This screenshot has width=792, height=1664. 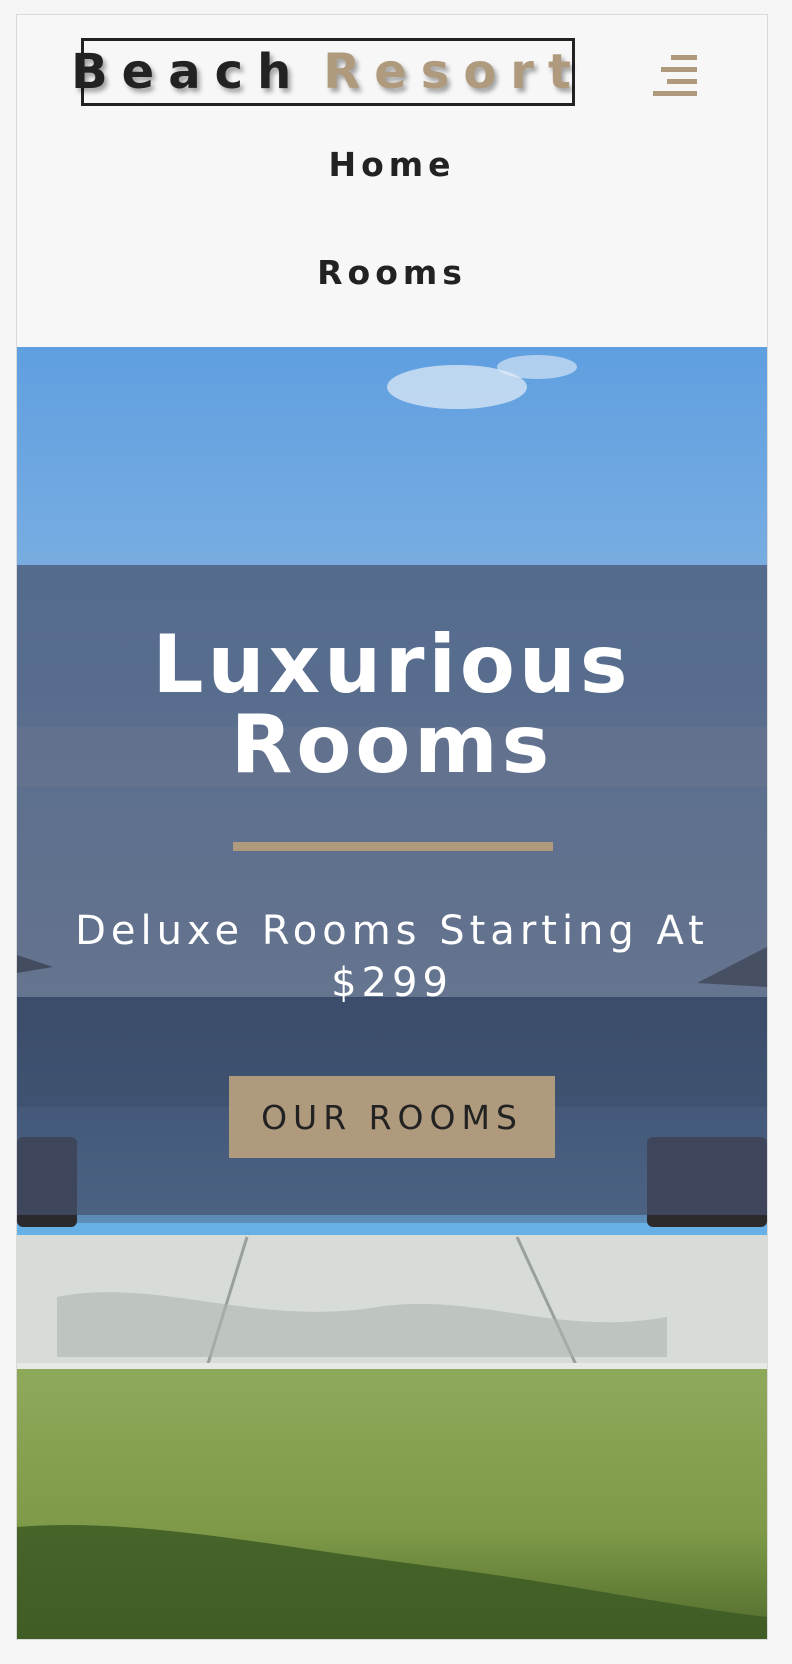 I want to click on nav-item-home: Home, so click(x=392, y=199).